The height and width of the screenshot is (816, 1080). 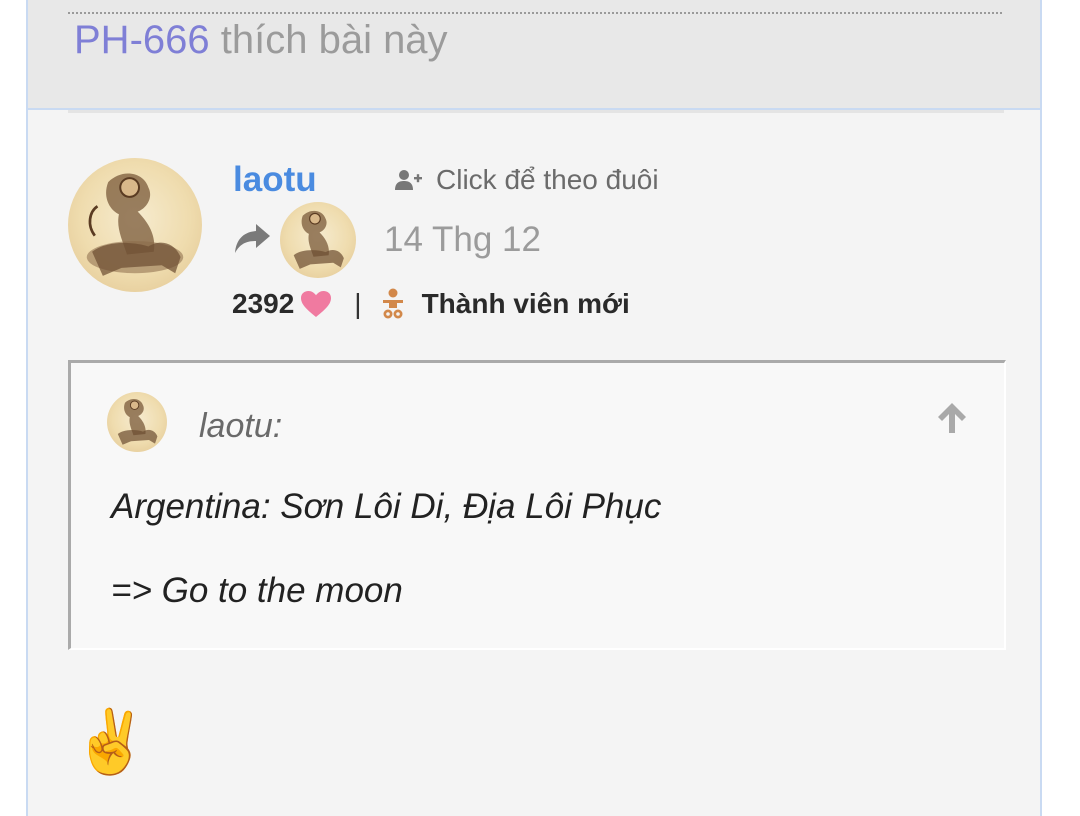 I want to click on user-plus-icon, so click(x=408, y=180).